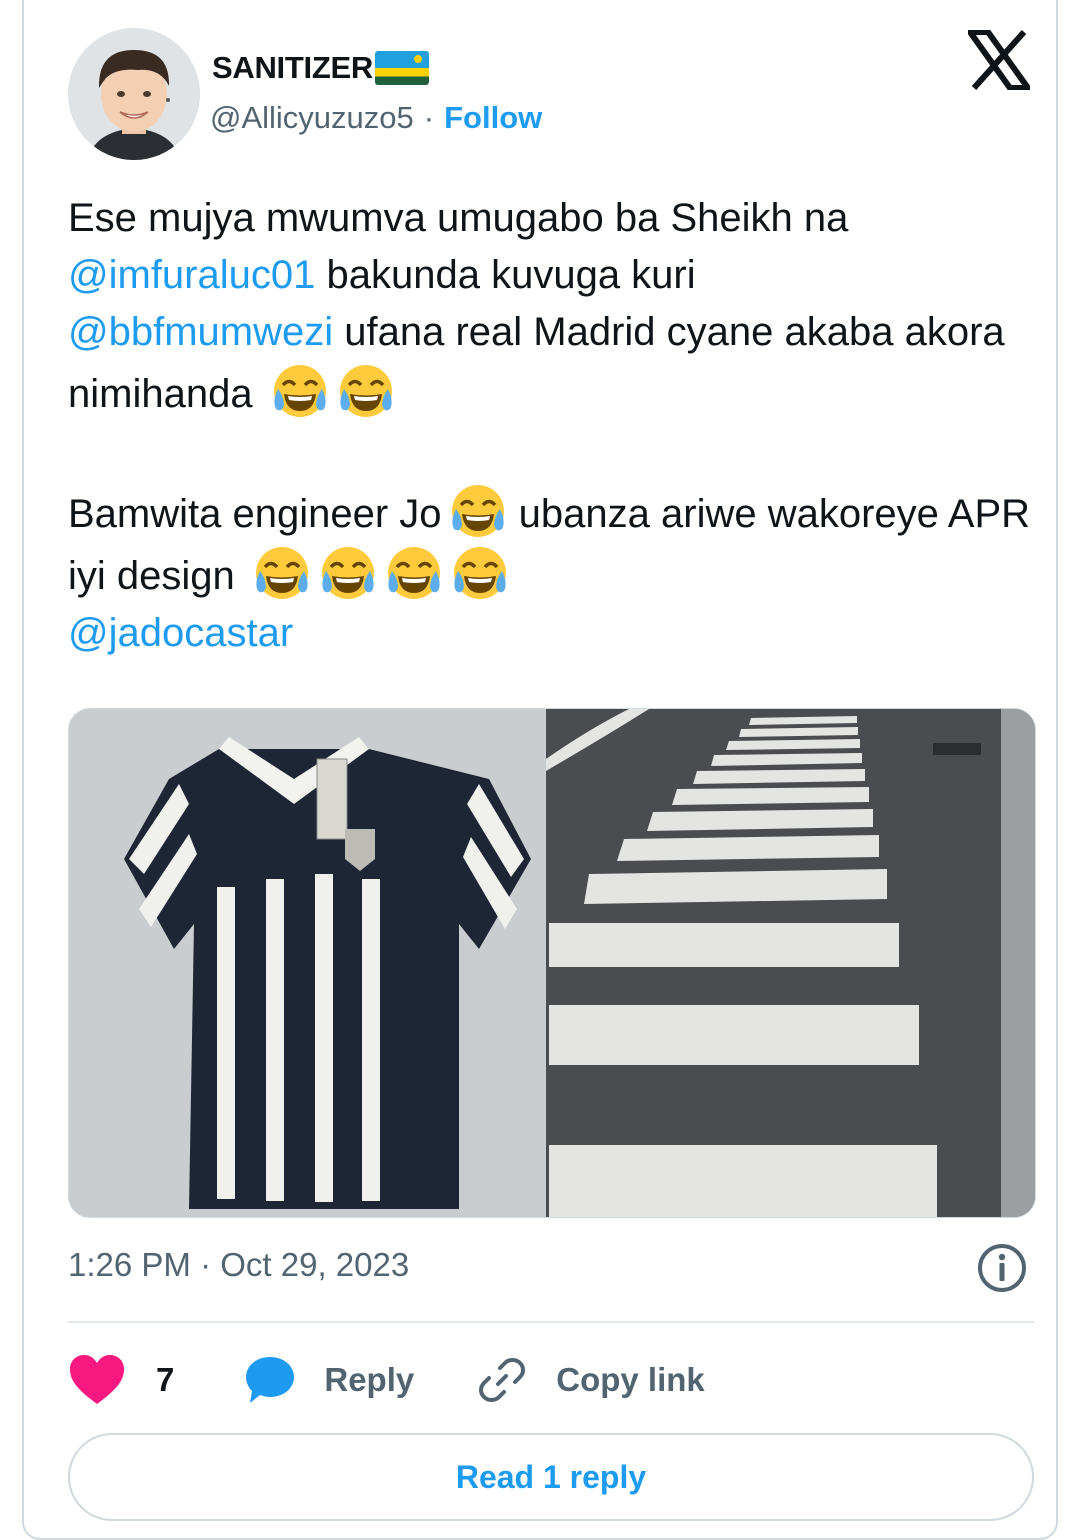 The image size is (1080, 1540). Describe the element at coordinates (369, 1379) in the screenshot. I see `reply-label: Reply` at that location.